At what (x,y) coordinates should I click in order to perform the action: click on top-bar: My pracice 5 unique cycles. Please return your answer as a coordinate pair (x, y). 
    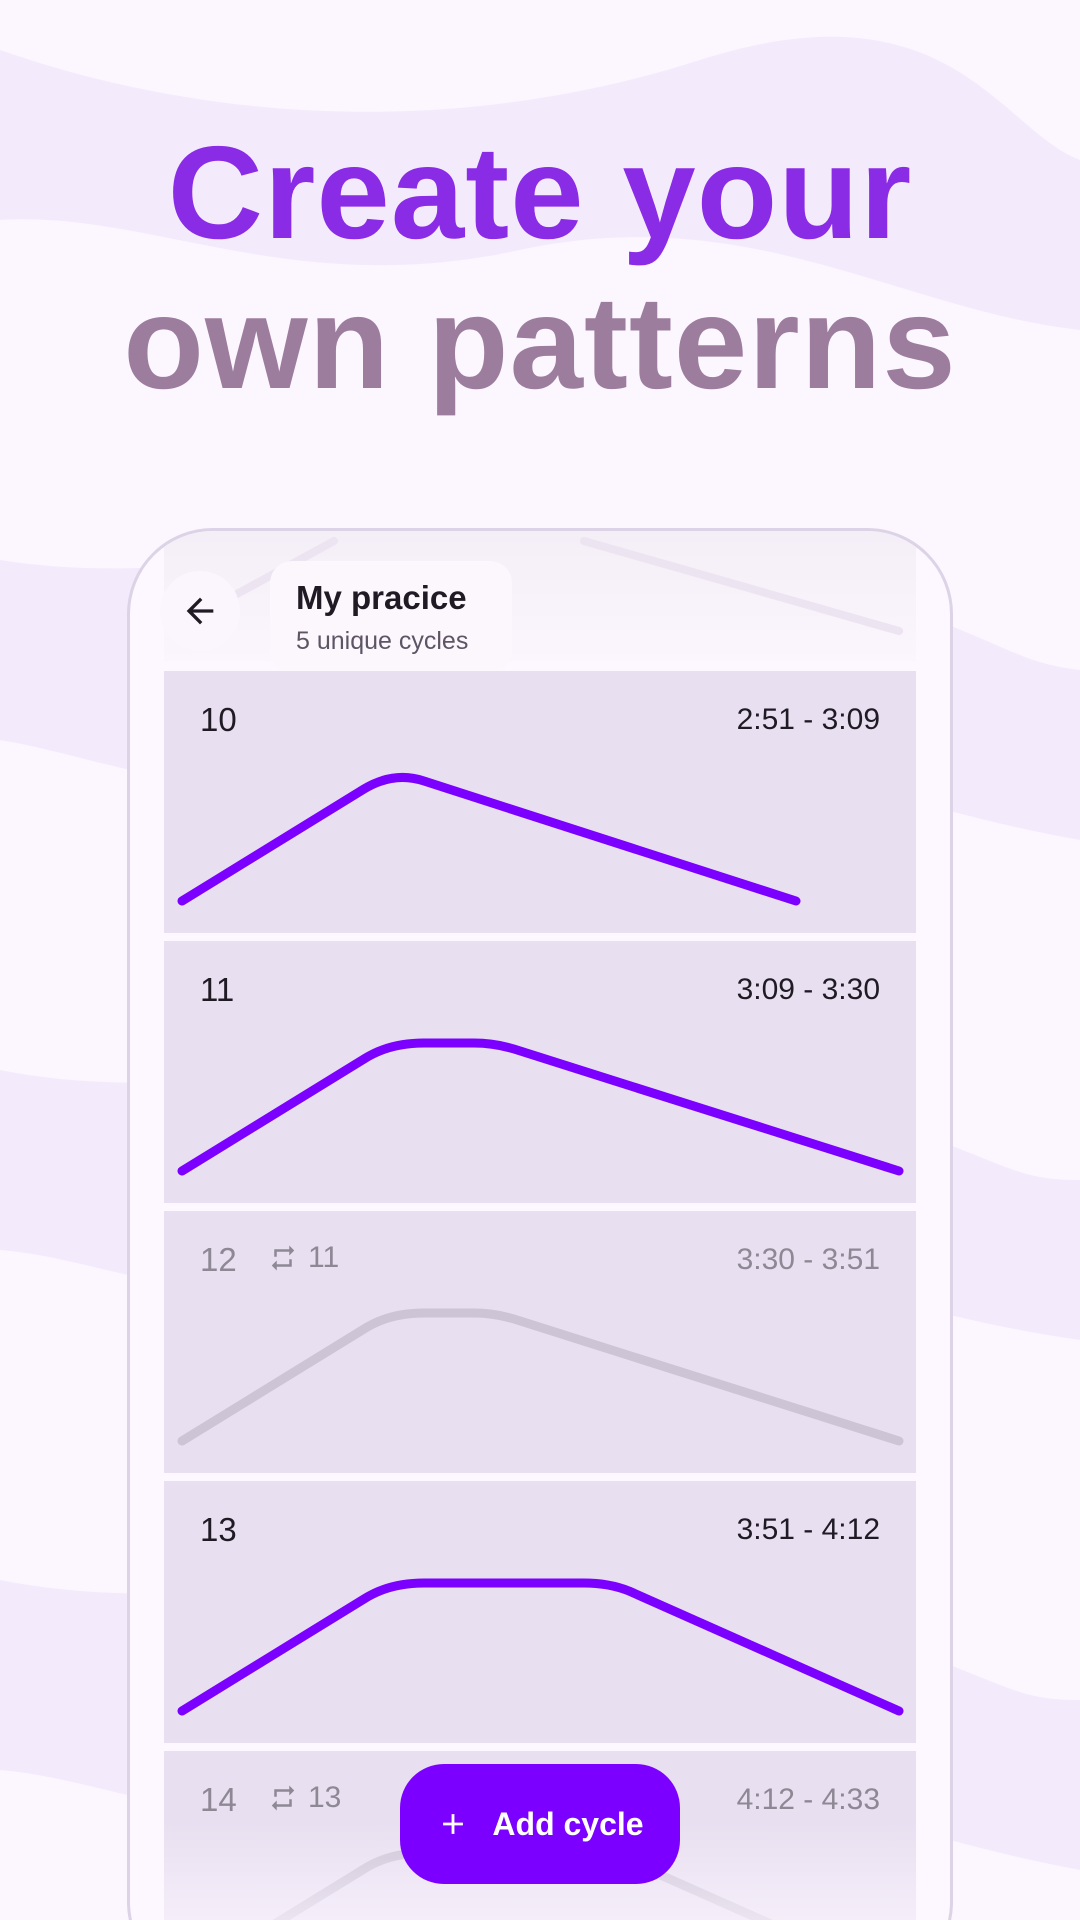
    Looking at the image, I should click on (538, 602).